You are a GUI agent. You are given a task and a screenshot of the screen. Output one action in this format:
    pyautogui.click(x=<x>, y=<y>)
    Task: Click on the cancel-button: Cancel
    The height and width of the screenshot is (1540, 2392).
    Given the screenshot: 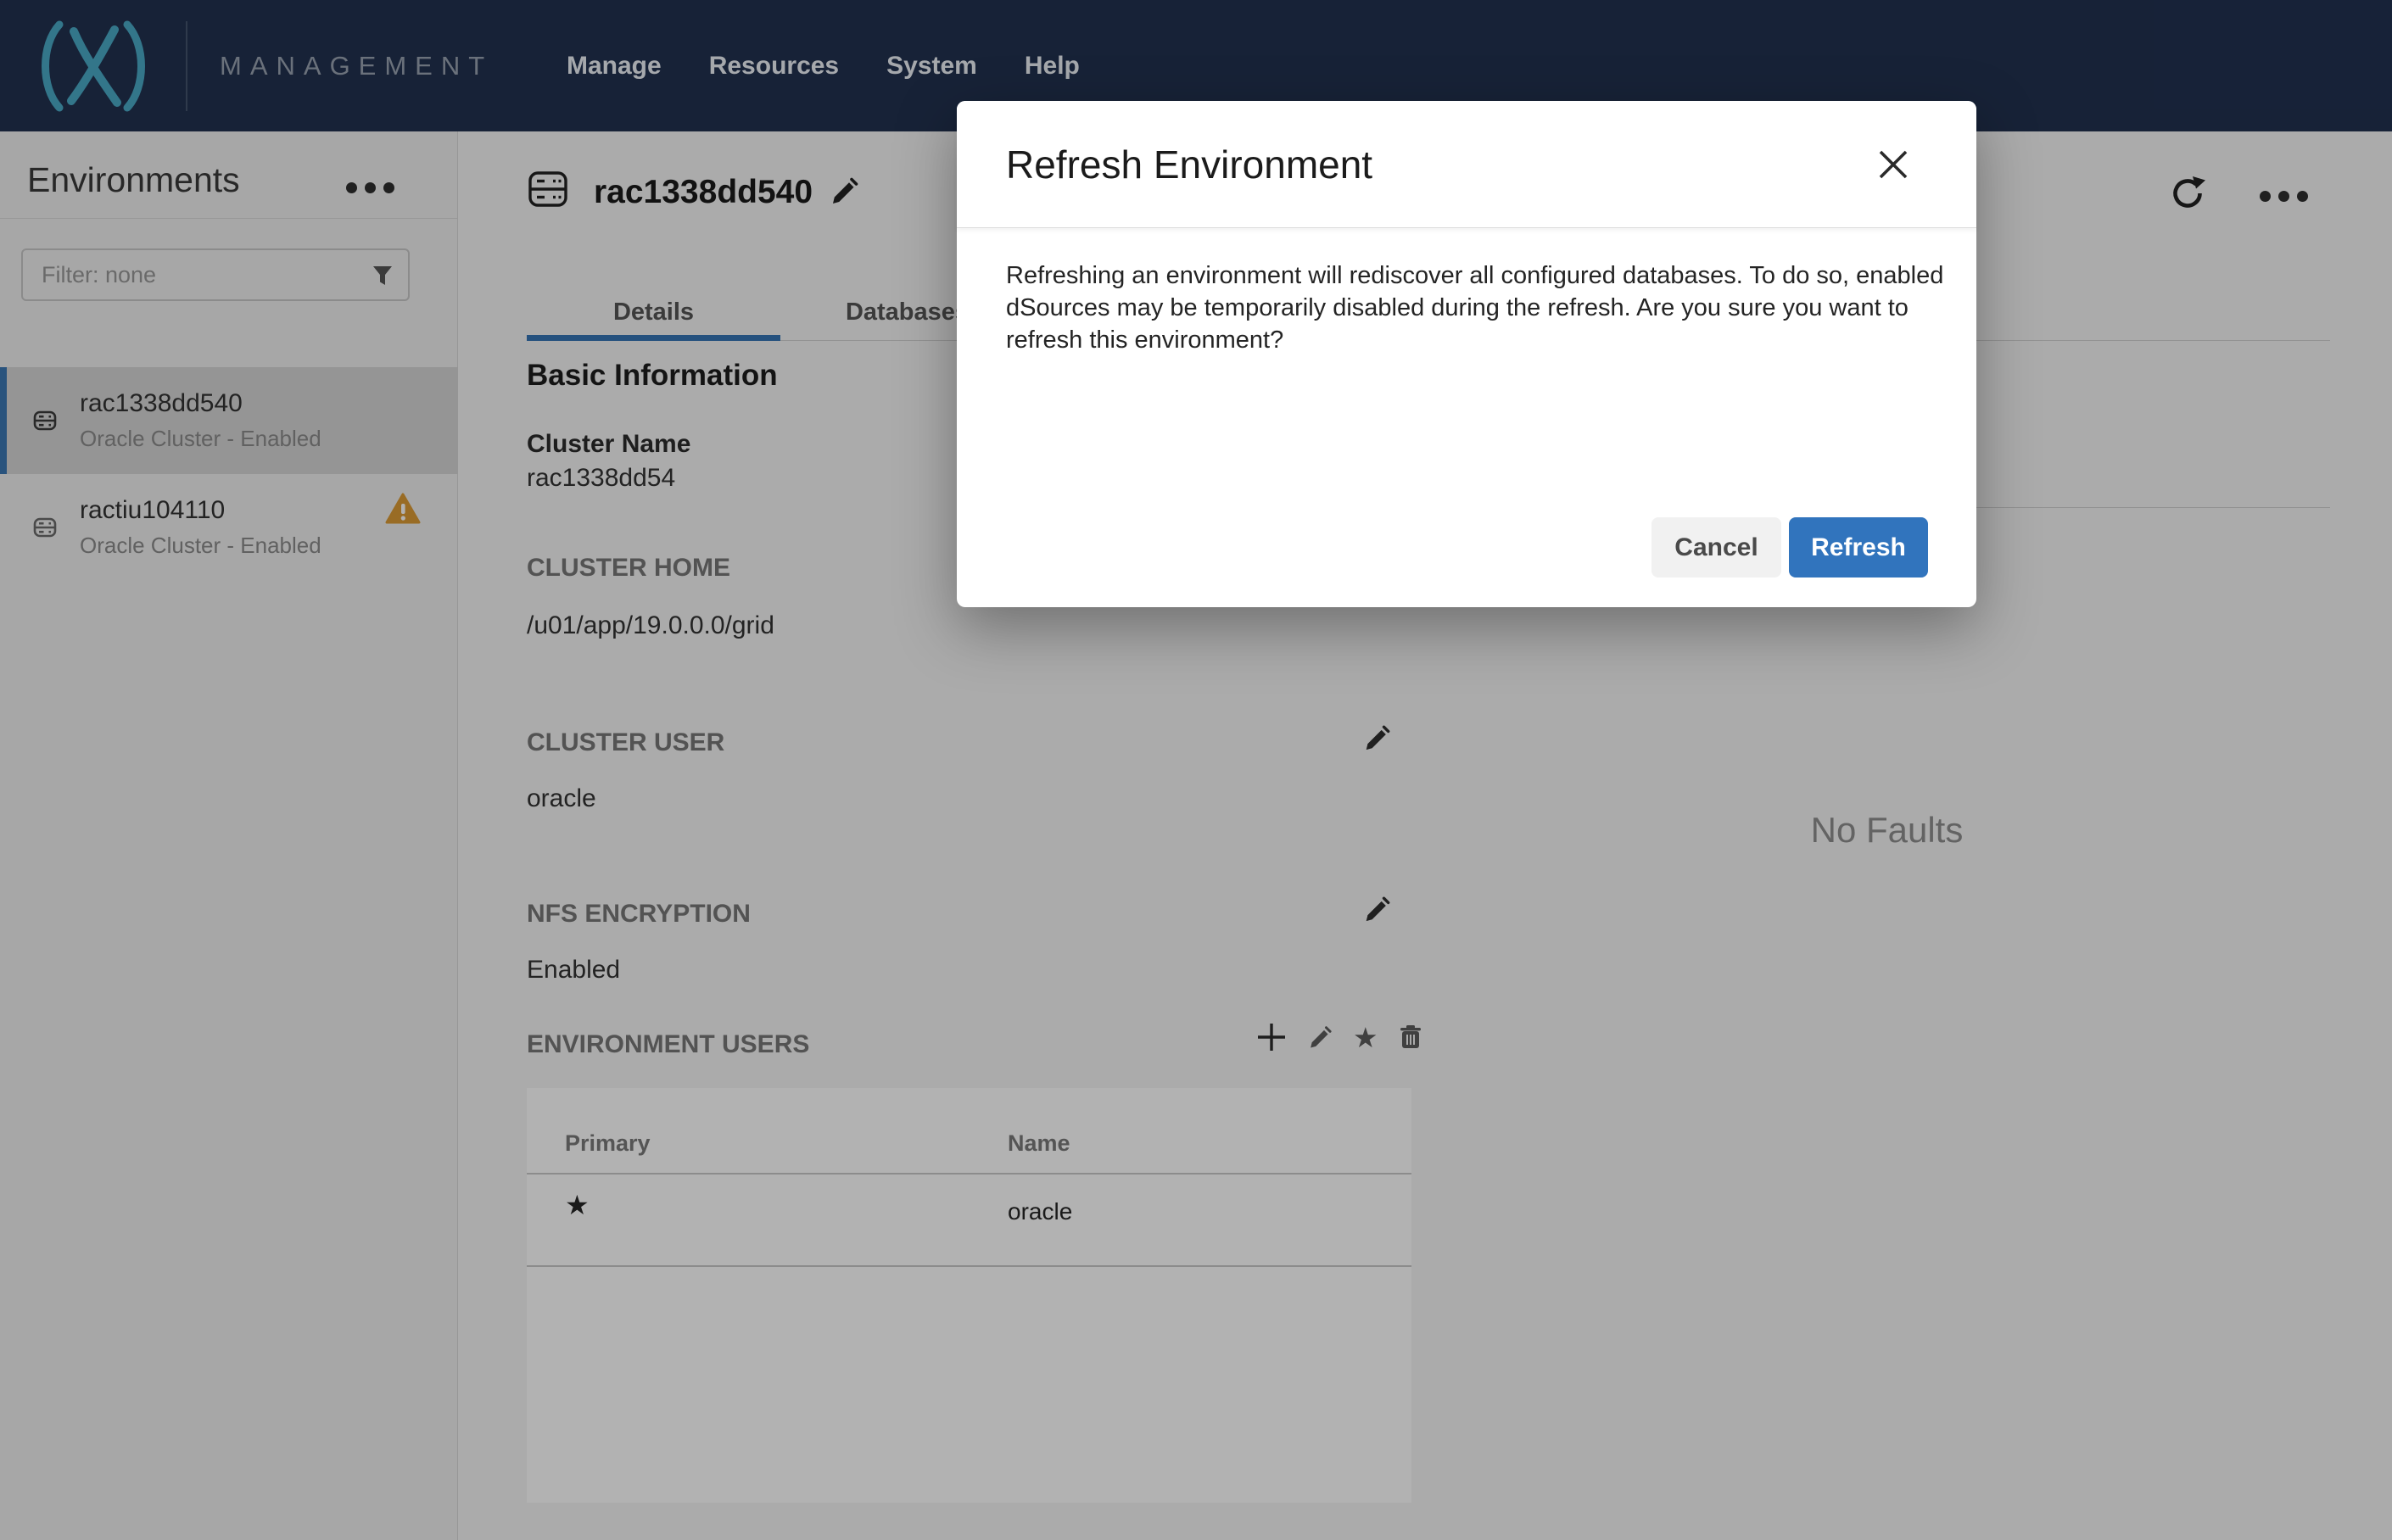 What is the action you would take?
    pyautogui.click(x=1716, y=547)
    